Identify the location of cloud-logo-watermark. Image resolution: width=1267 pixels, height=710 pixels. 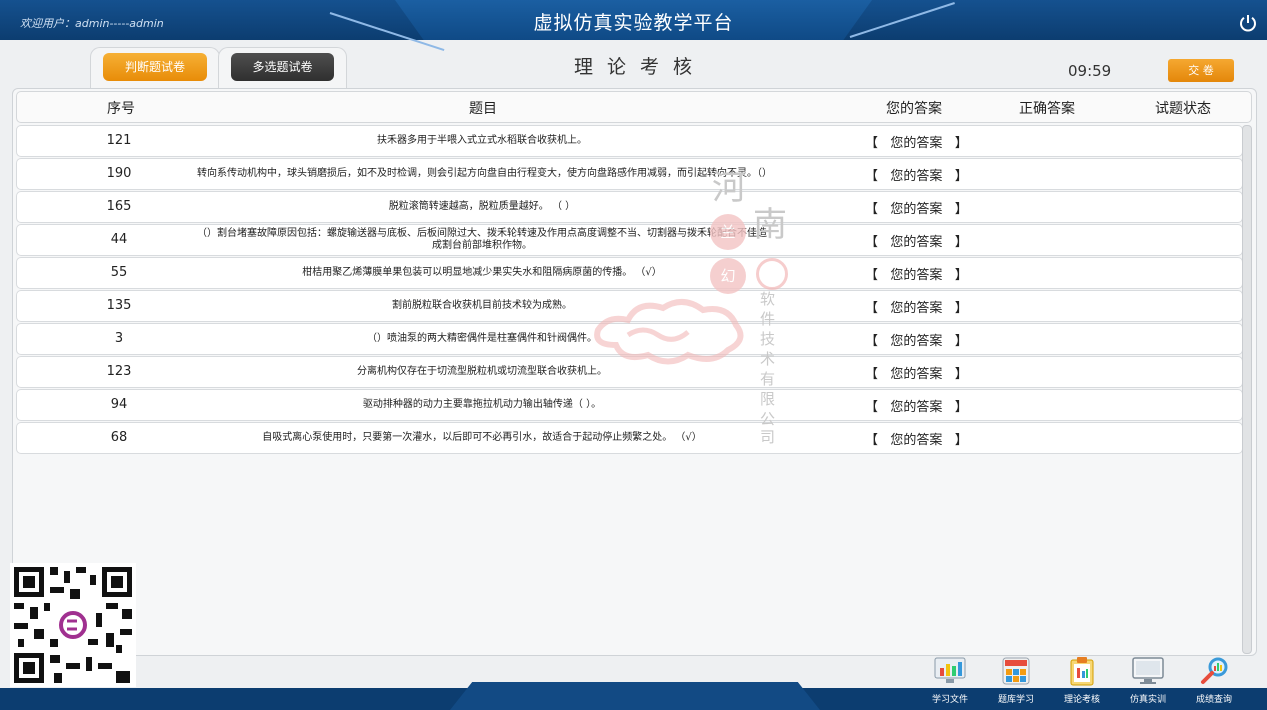
(669, 332).